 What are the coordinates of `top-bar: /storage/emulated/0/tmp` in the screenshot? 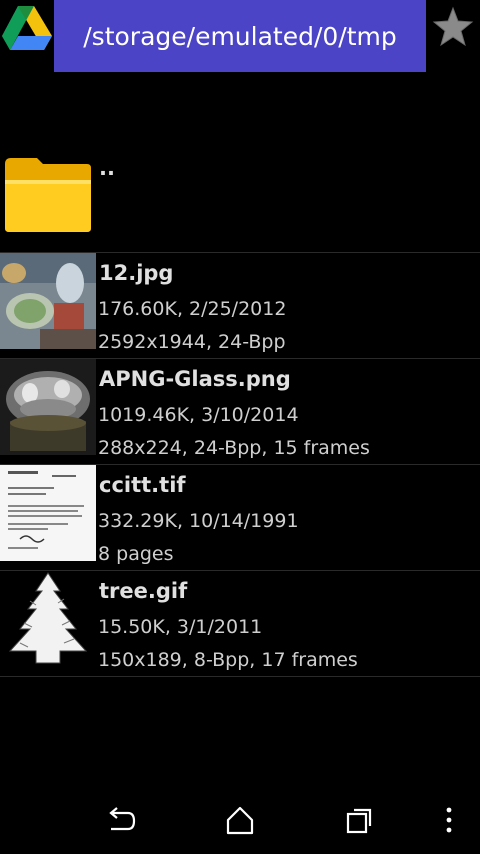 It's located at (240, 36).